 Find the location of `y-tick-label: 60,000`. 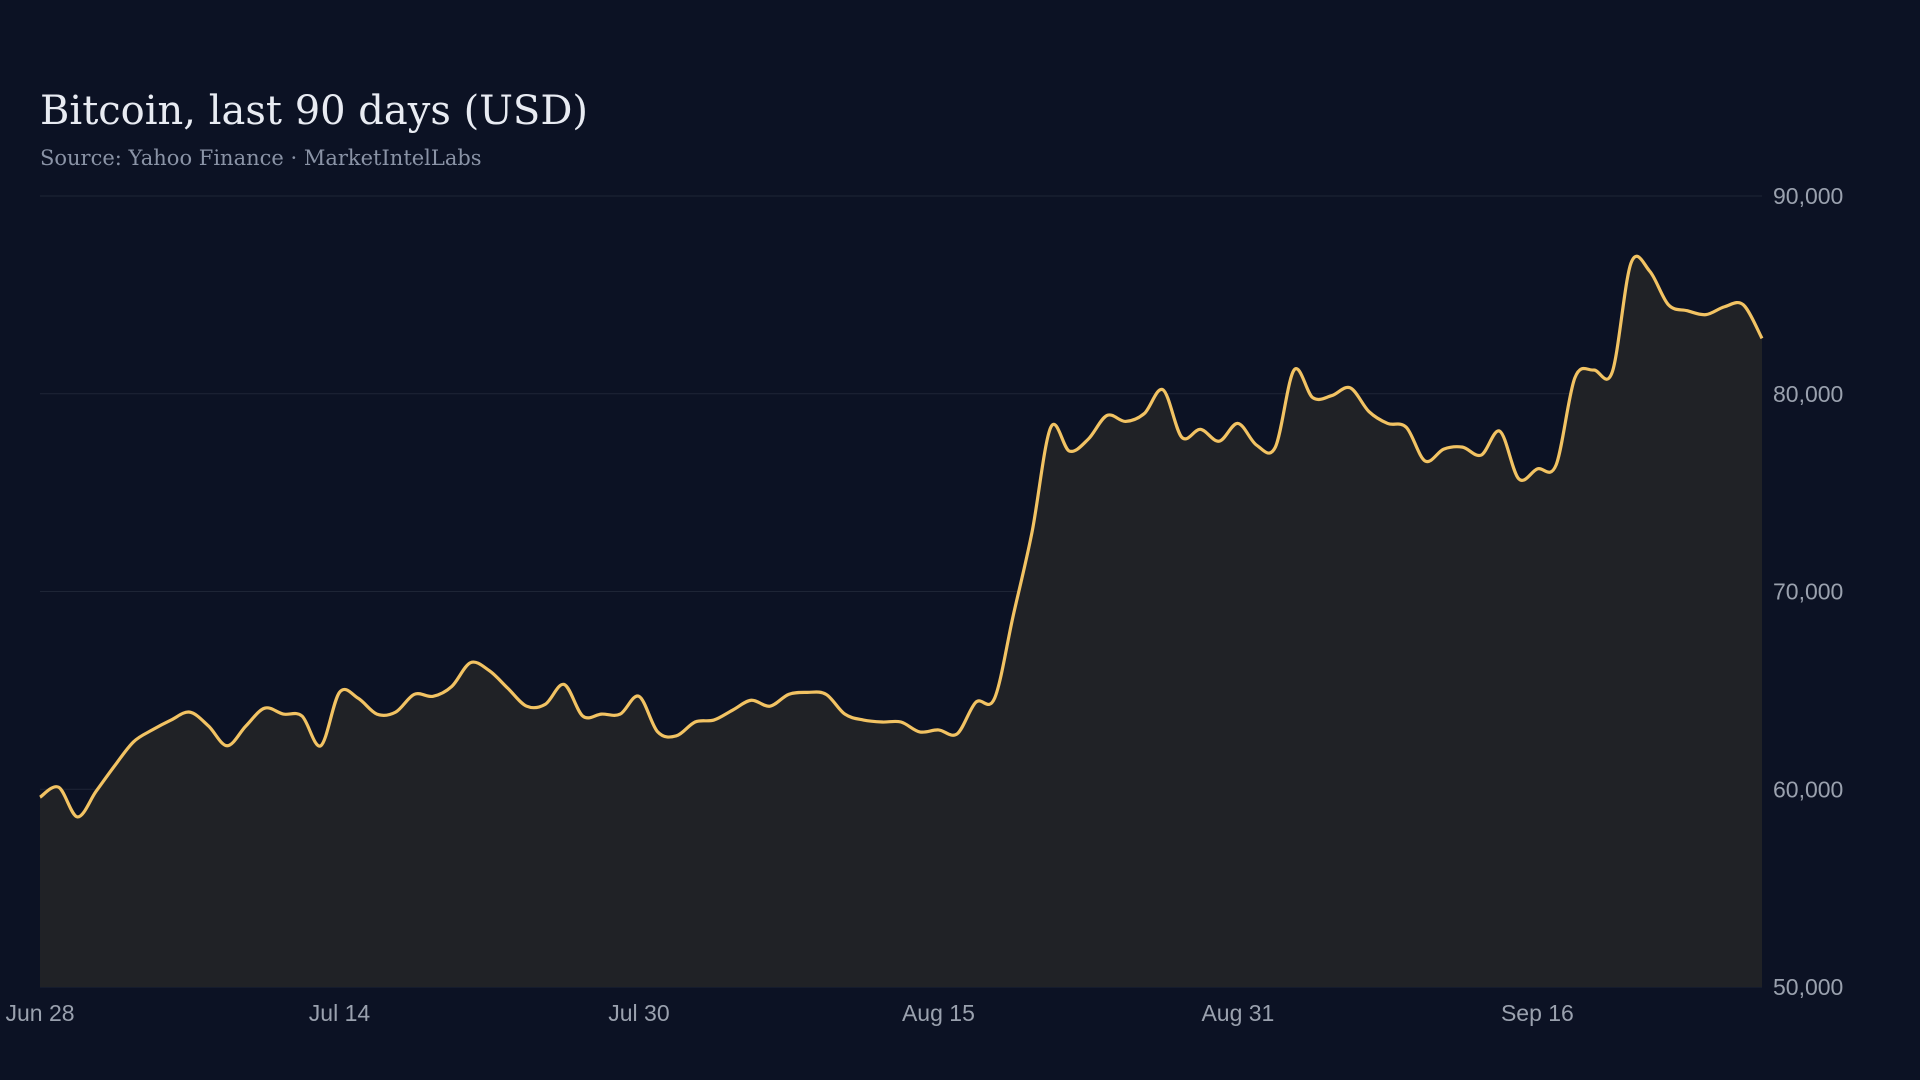

y-tick-label: 60,000 is located at coordinates (1808, 789).